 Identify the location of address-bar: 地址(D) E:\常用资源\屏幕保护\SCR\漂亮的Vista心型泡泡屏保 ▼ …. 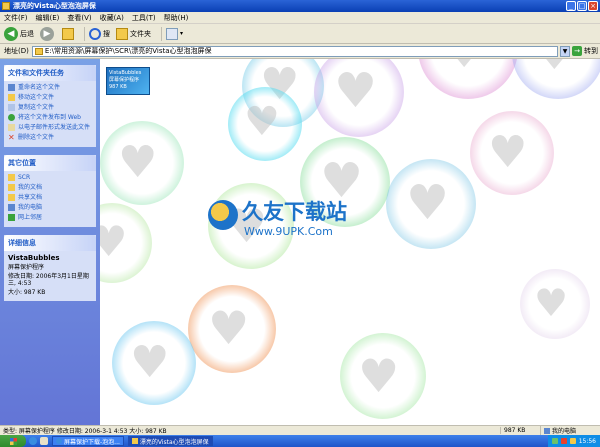
(300, 51).